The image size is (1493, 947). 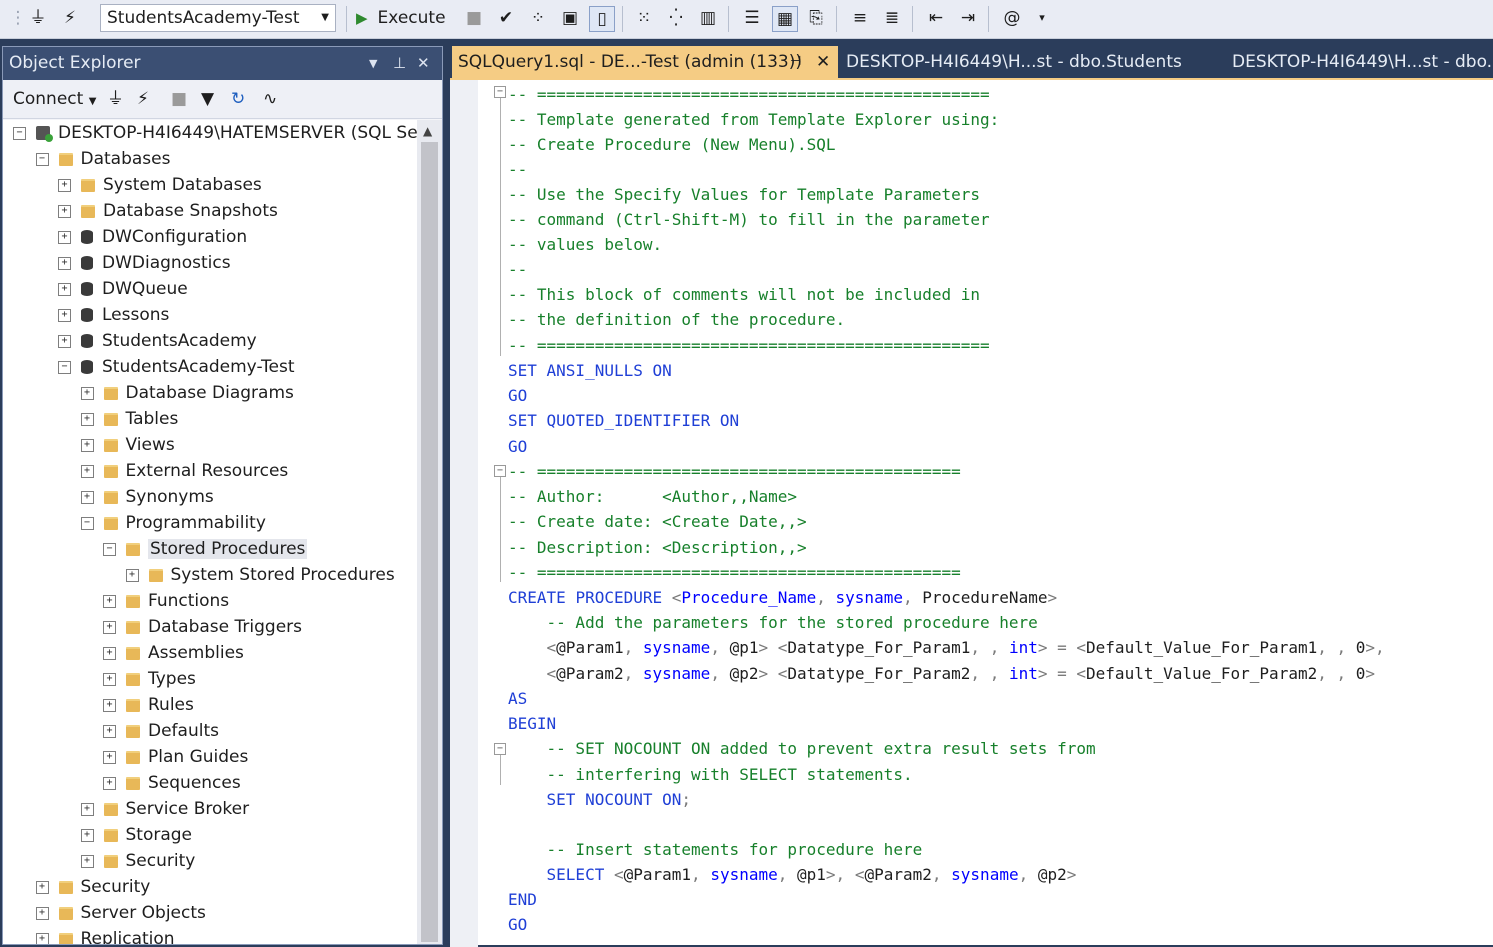 I want to click on tree-node: − Stored Procedures, so click(x=205, y=549).